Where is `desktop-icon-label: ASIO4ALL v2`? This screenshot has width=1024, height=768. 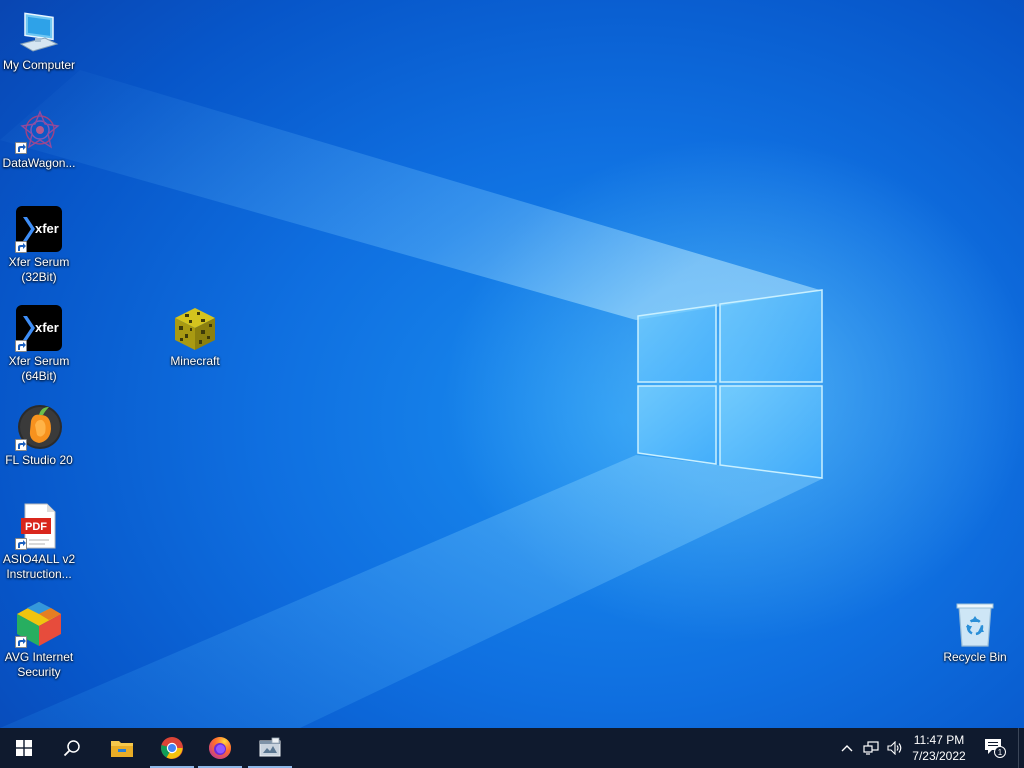
desktop-icon-label: ASIO4ALL v2 is located at coordinates (39, 559).